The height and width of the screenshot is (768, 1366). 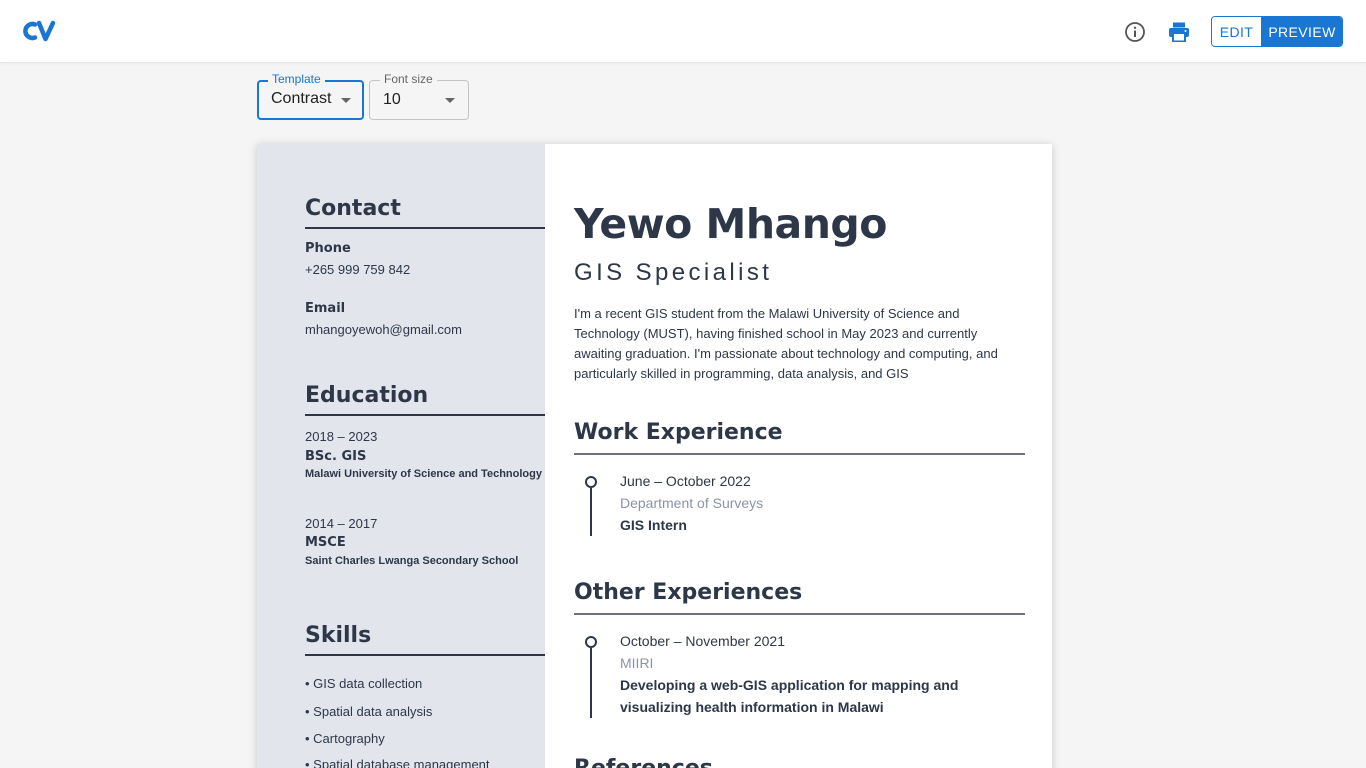 I want to click on cv-role: GIS Specialist, so click(x=673, y=272).